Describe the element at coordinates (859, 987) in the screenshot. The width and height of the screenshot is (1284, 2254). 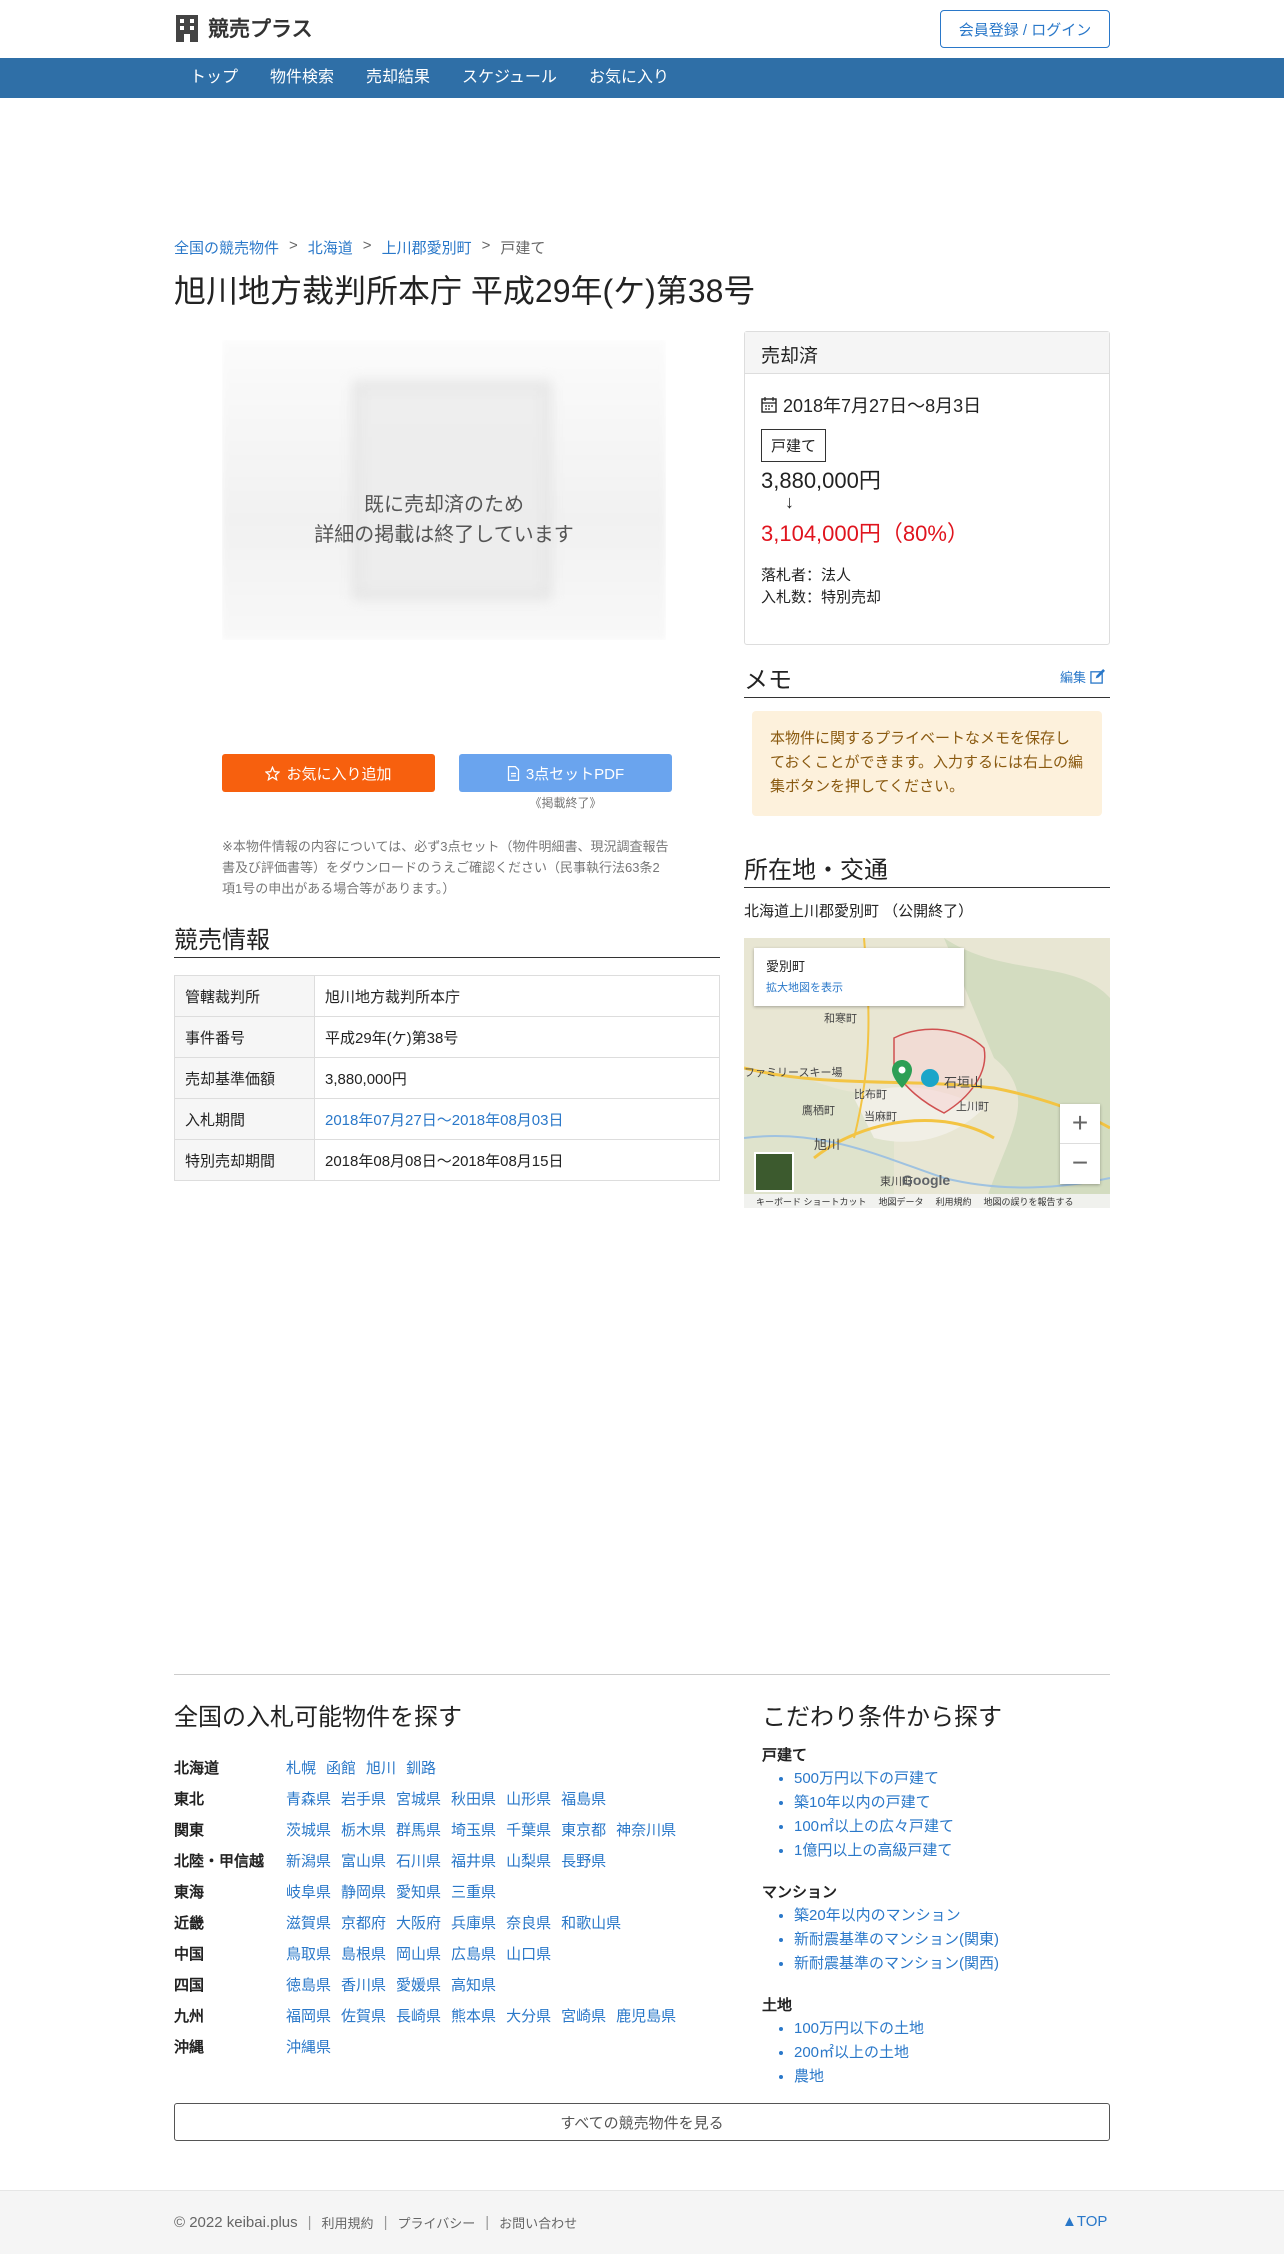
I see `map-enlarge-link: 拡大地図を表示` at that location.